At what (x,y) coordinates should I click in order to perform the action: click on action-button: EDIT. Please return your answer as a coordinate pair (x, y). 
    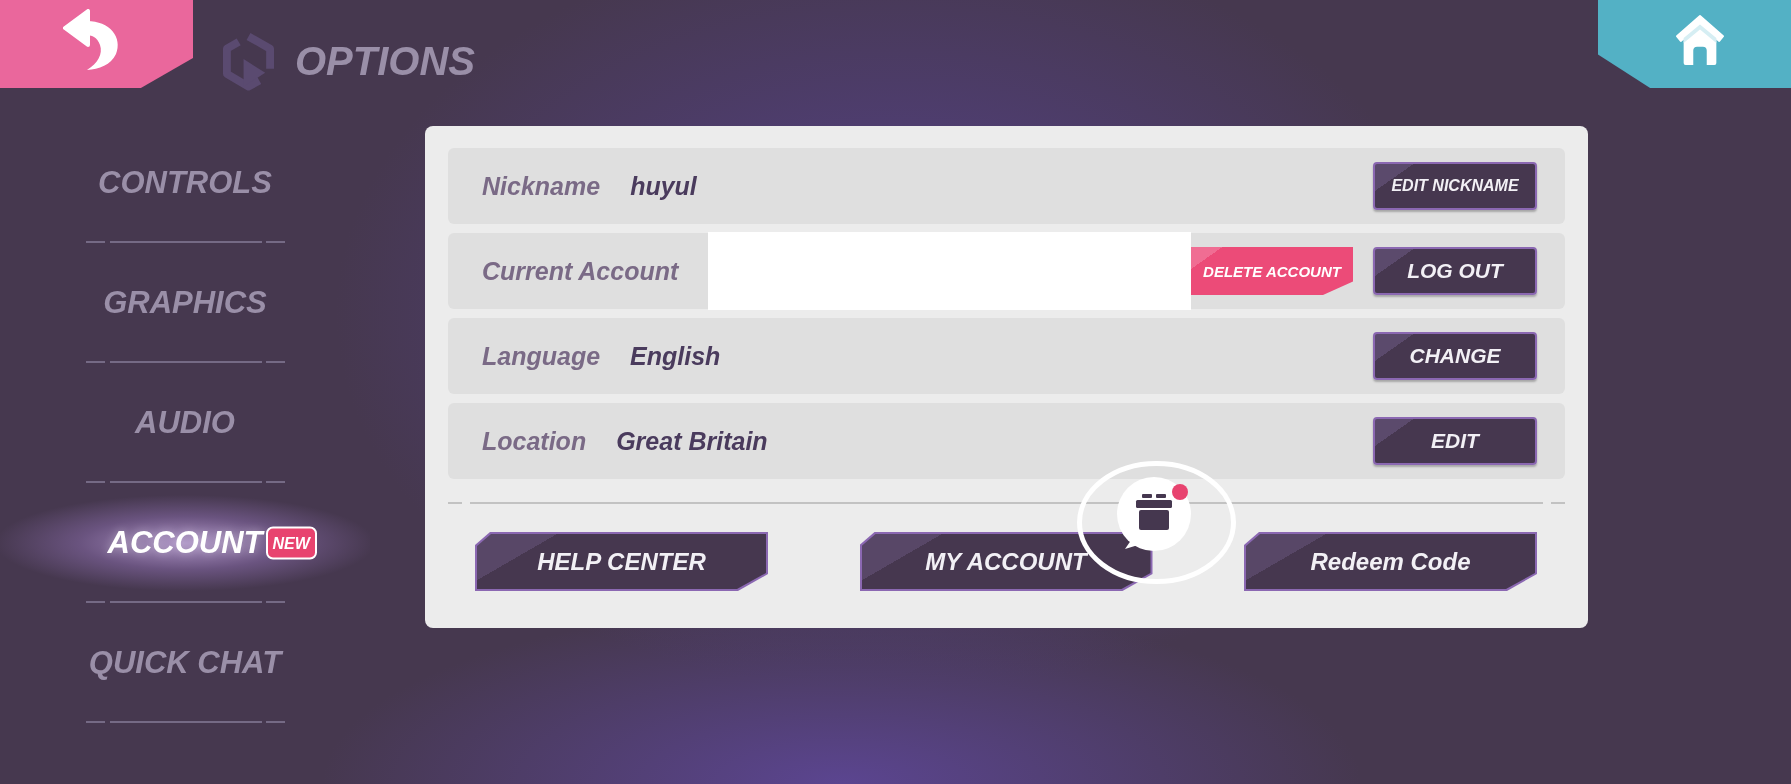
    Looking at the image, I should click on (1455, 441).